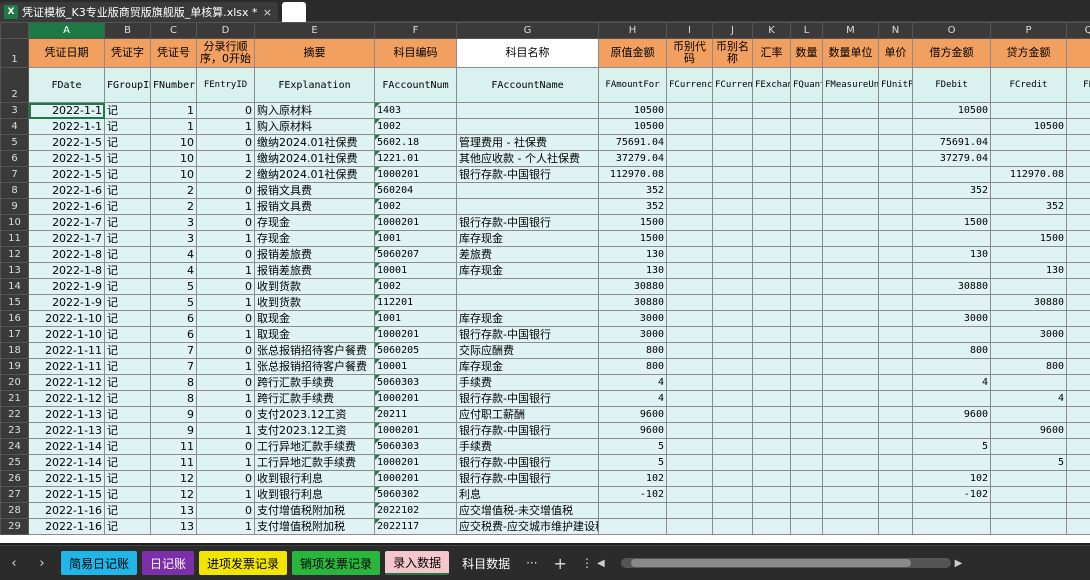  What do you see at coordinates (139, 12) in the screenshot?
I see `workbook-tab: X 凭证模板_K3专业版商贸版旗舰版_单核算.xlsx * ×` at bounding box center [139, 12].